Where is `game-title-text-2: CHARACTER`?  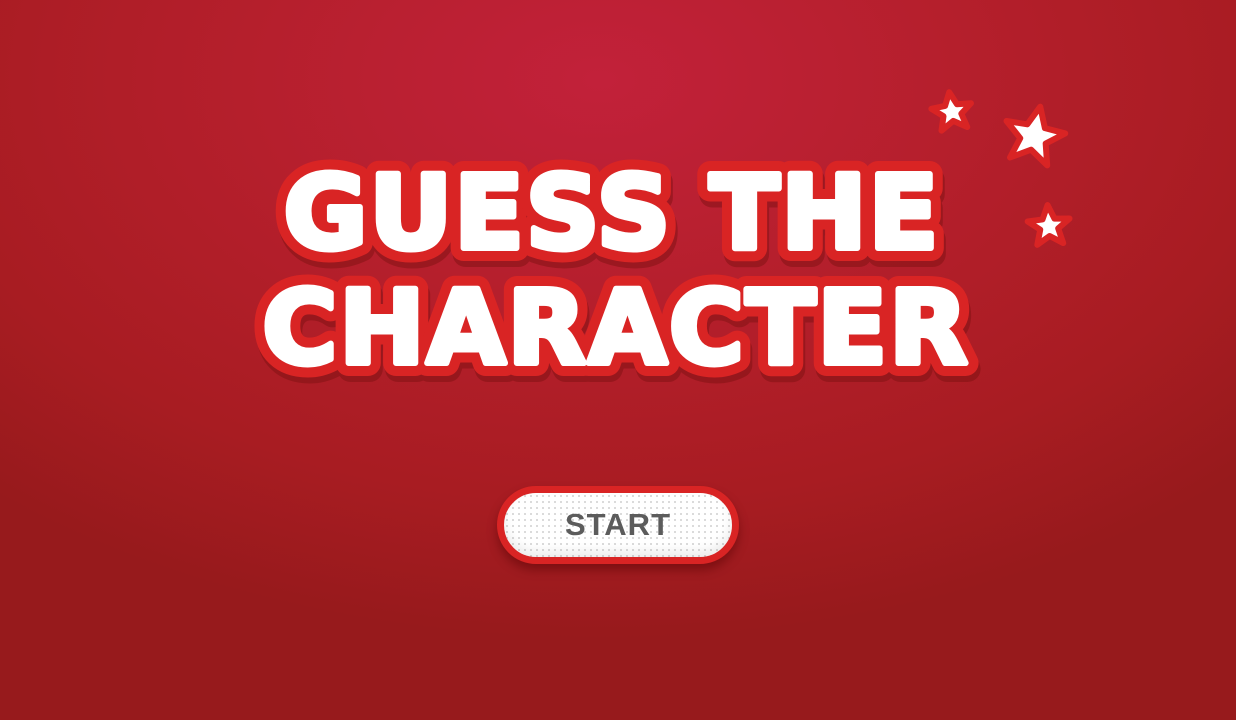
game-title-text-2: CHARACTER is located at coordinates (615, 328).